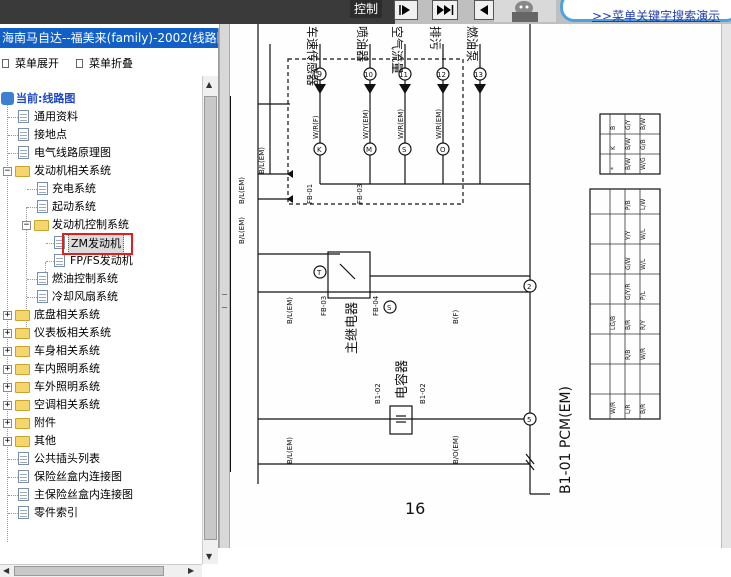 This screenshot has width=731, height=577. Describe the element at coordinates (224, 301) in the screenshot. I see `splitter-grip-icon` at that location.